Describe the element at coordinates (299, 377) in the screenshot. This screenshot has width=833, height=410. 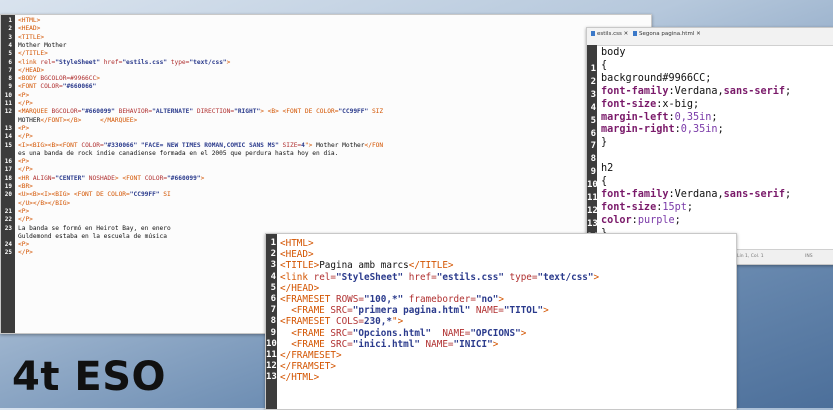
I see `code-line: </HTML>` at that location.